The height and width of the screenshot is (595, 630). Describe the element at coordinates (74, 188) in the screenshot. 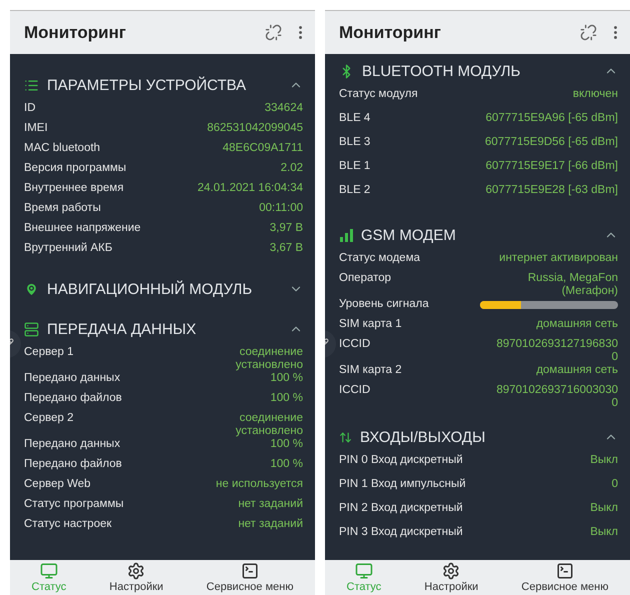

I see `field-label: Внутреннее время` at that location.